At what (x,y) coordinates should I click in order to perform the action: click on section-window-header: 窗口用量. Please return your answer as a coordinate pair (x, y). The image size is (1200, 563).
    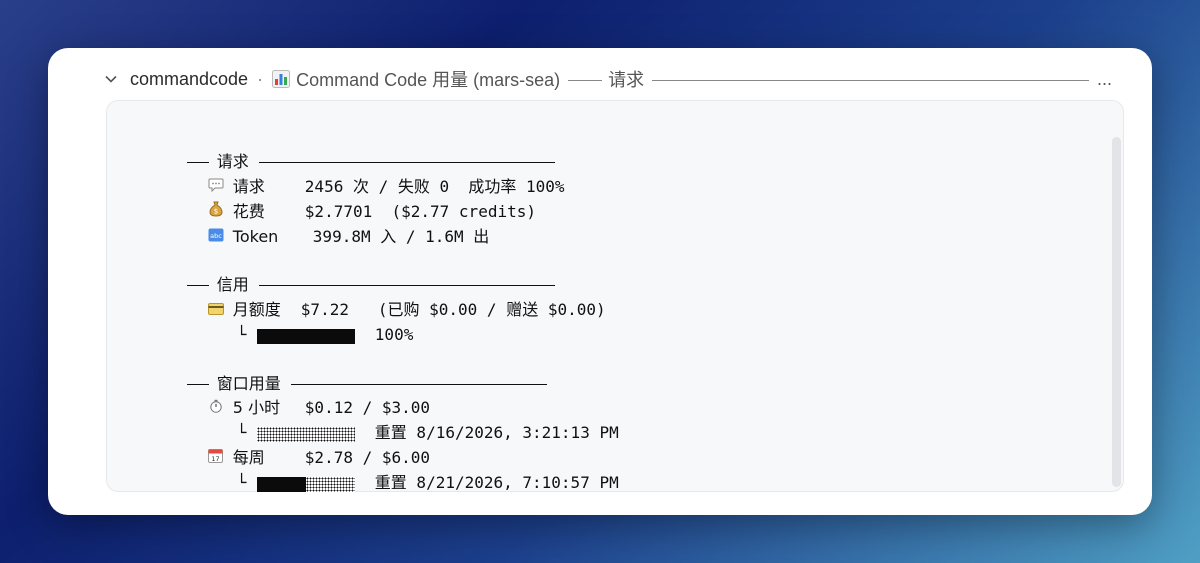
    Looking at the image, I should click on (338, 372).